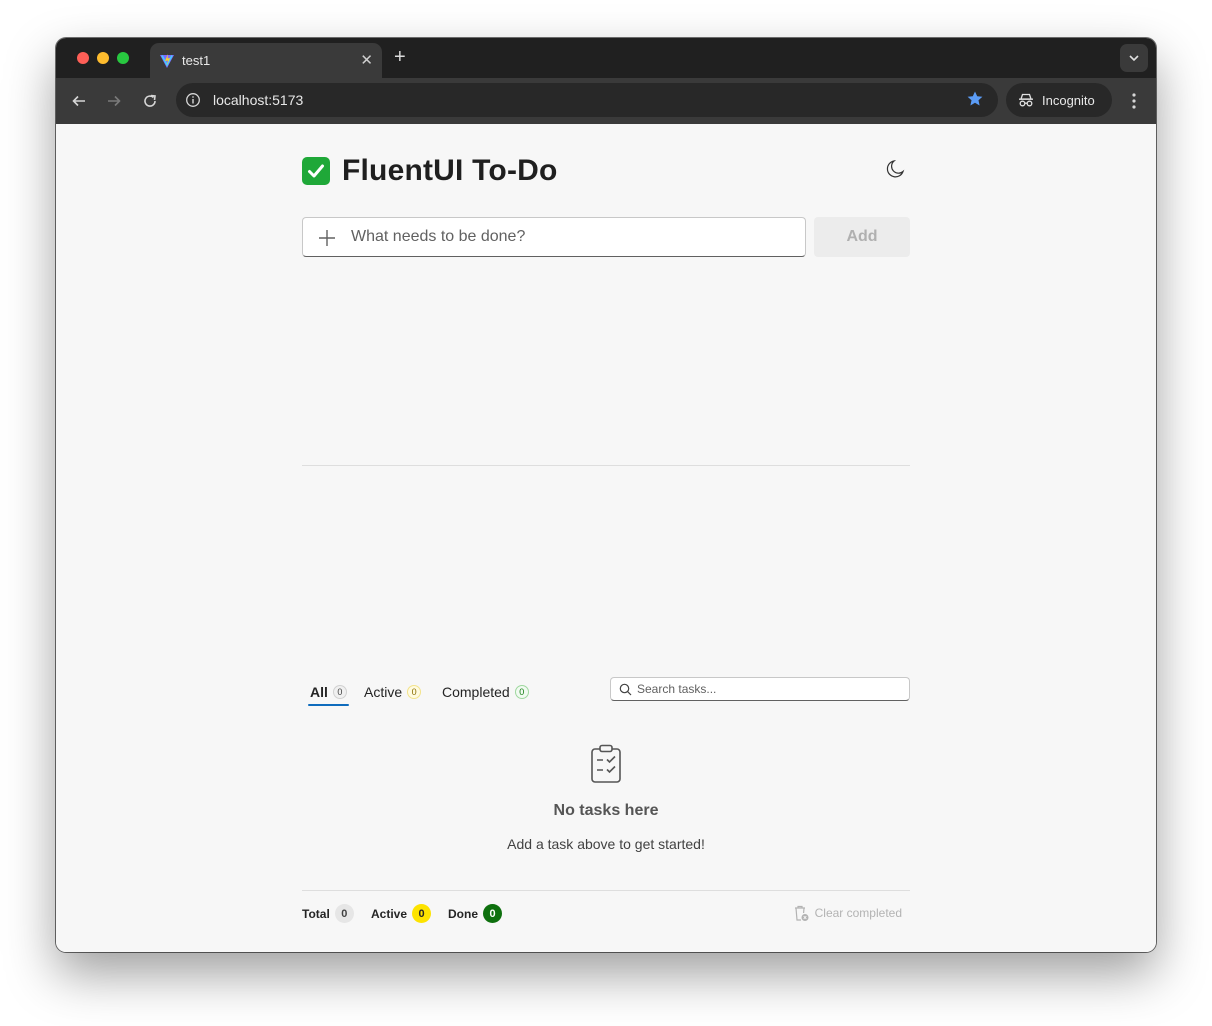  I want to click on minimize-window-button, so click(103, 58).